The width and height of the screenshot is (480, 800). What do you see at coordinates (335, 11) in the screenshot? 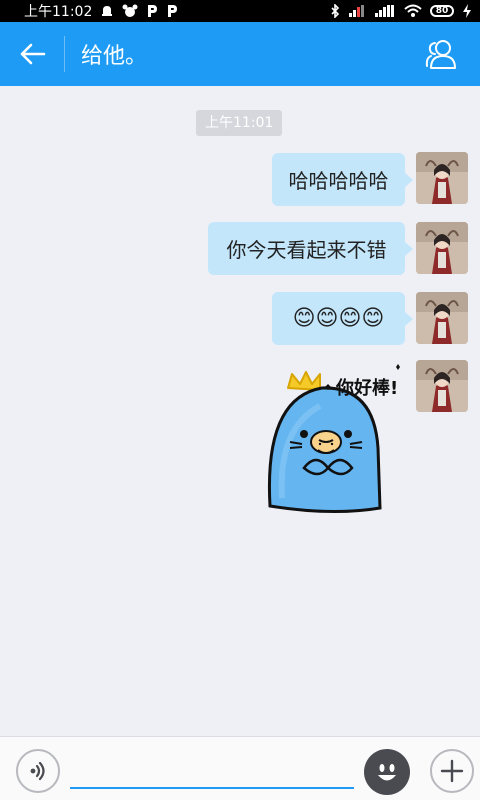
I see `bluetooth-icon` at bounding box center [335, 11].